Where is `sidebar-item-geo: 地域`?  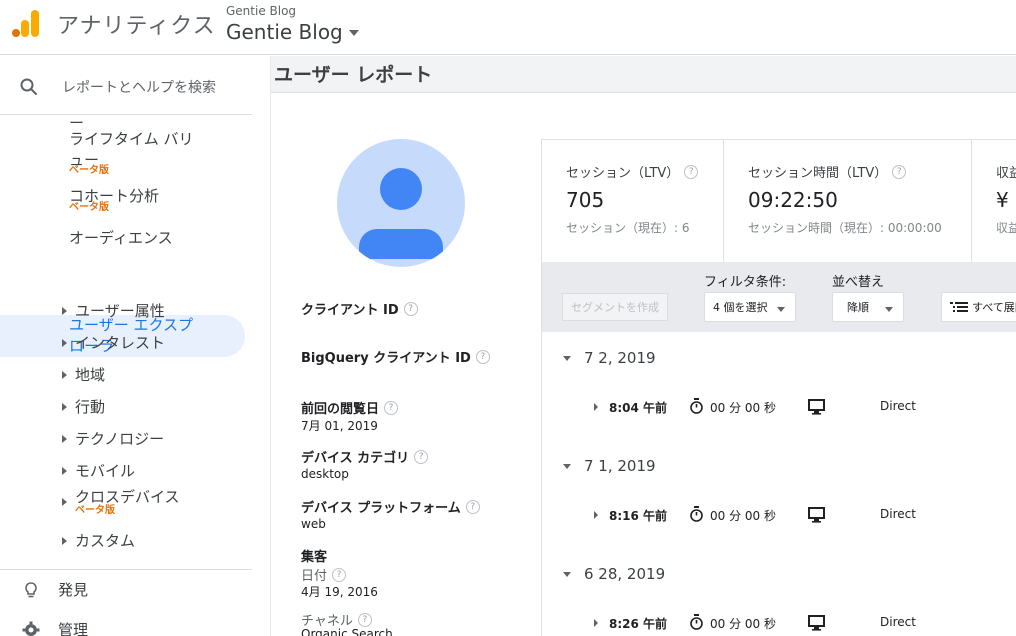 sidebar-item-geo: 地域 is located at coordinates (83, 374).